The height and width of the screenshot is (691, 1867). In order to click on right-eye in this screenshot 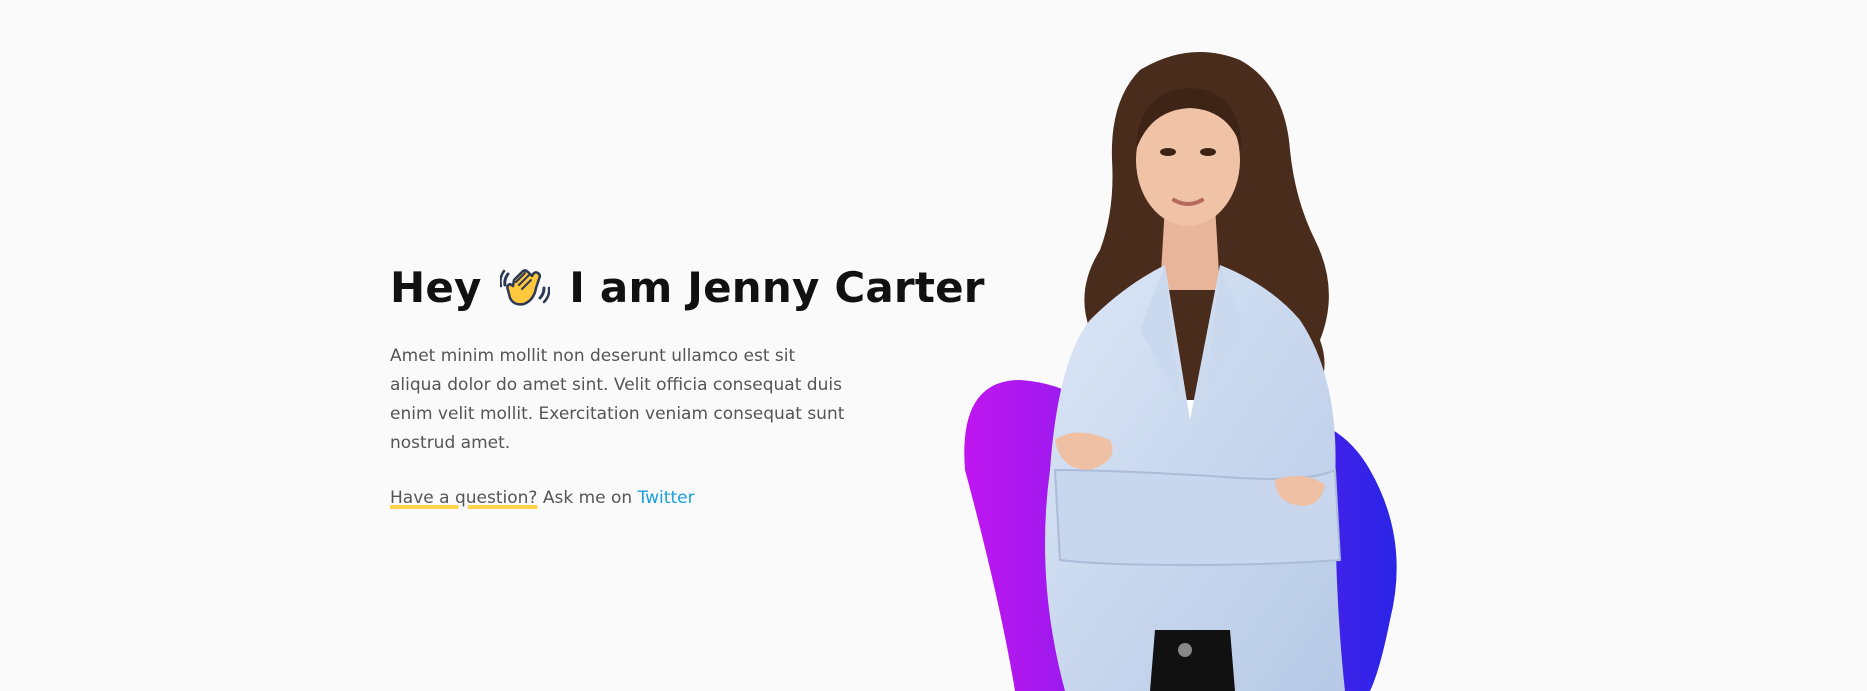, I will do `click(1208, 152)`.